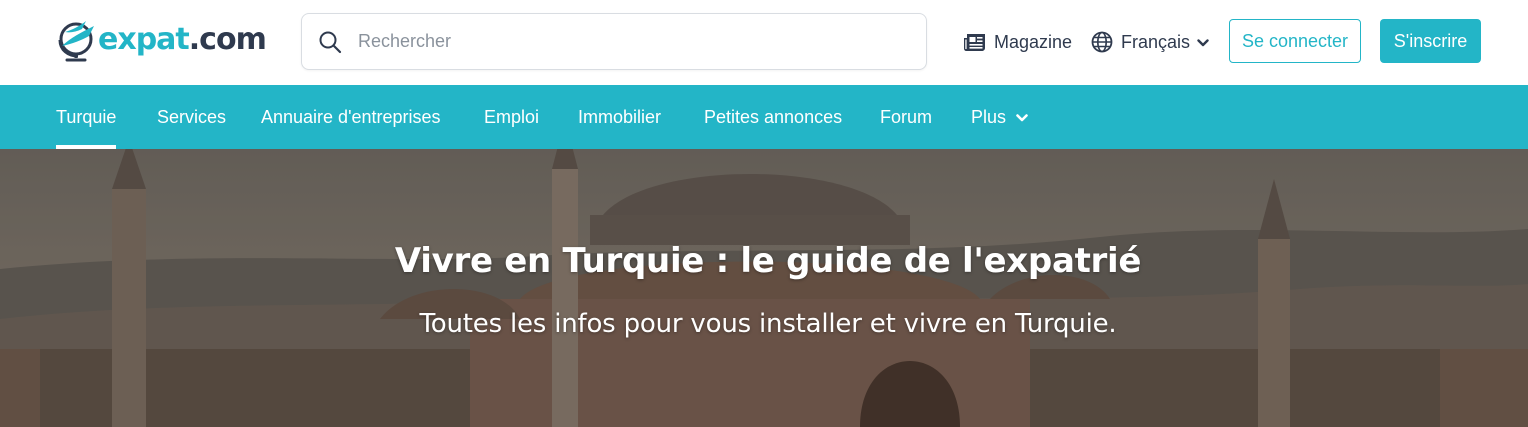  Describe the element at coordinates (511, 117) in the screenshot. I see `nav-item-emploi: Emploi` at that location.